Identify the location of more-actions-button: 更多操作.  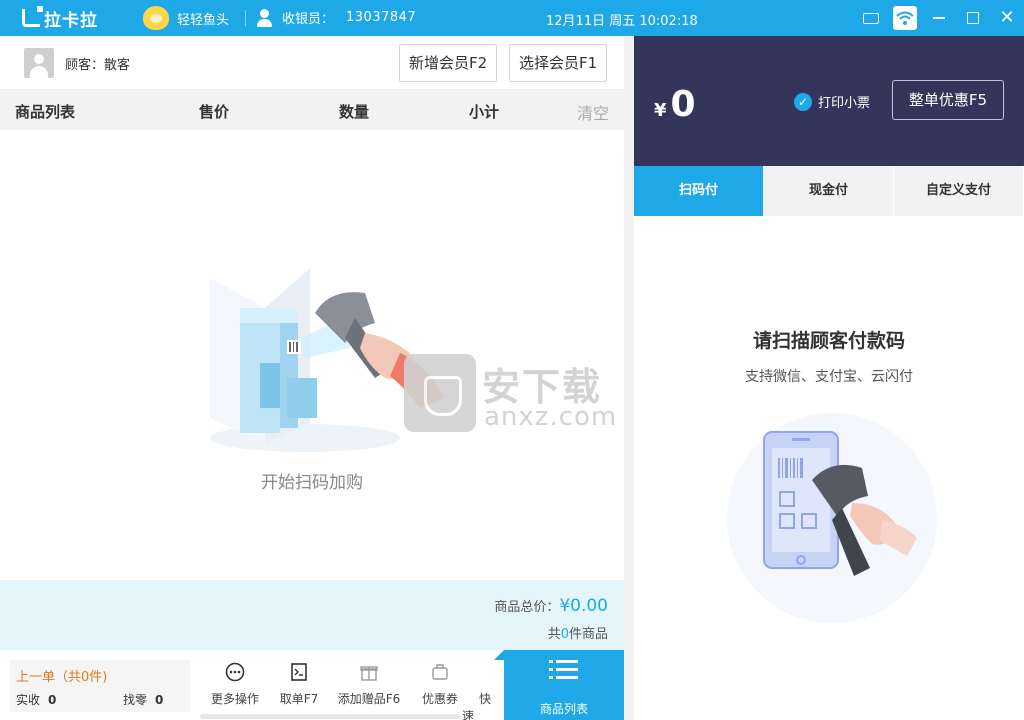
(235, 683).